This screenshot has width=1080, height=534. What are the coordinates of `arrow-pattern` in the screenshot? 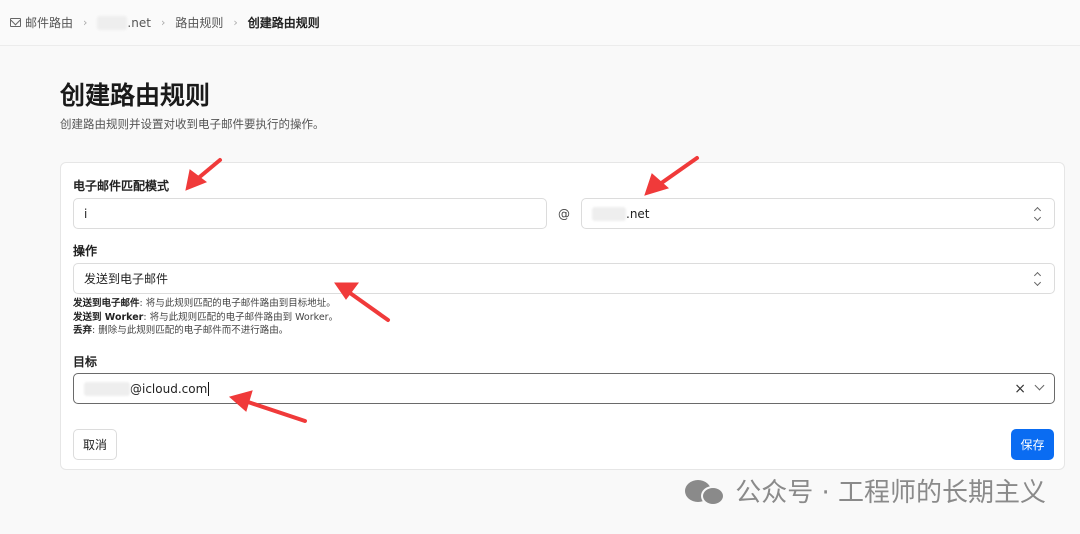 It's located at (203, 174).